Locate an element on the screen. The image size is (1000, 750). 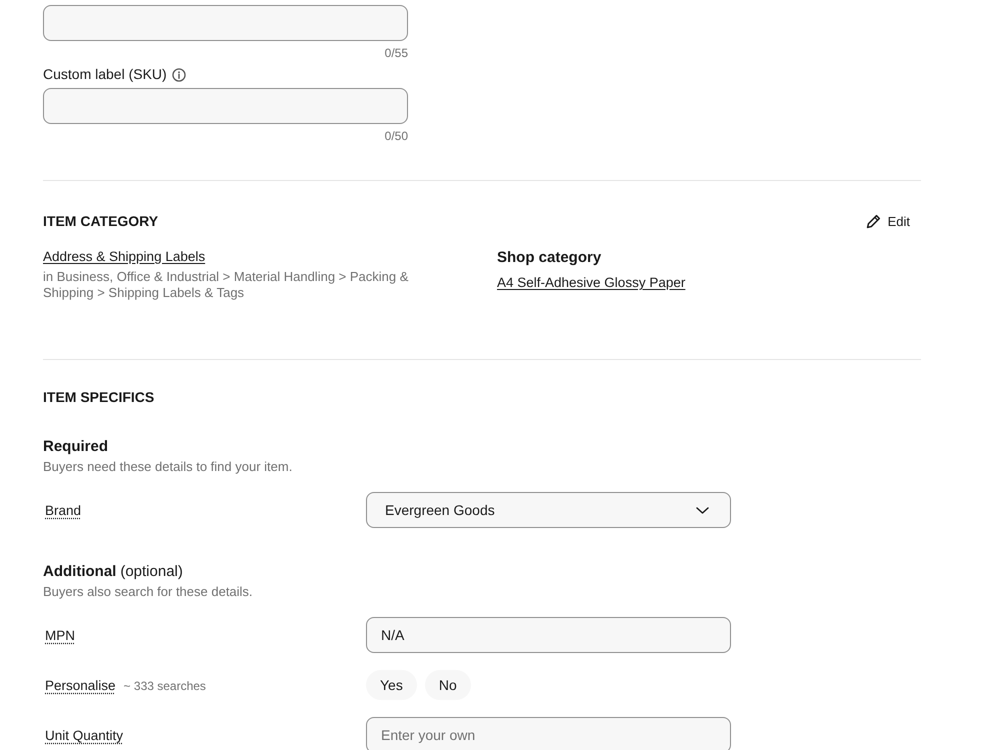
option-chip: No is located at coordinates (447, 685).